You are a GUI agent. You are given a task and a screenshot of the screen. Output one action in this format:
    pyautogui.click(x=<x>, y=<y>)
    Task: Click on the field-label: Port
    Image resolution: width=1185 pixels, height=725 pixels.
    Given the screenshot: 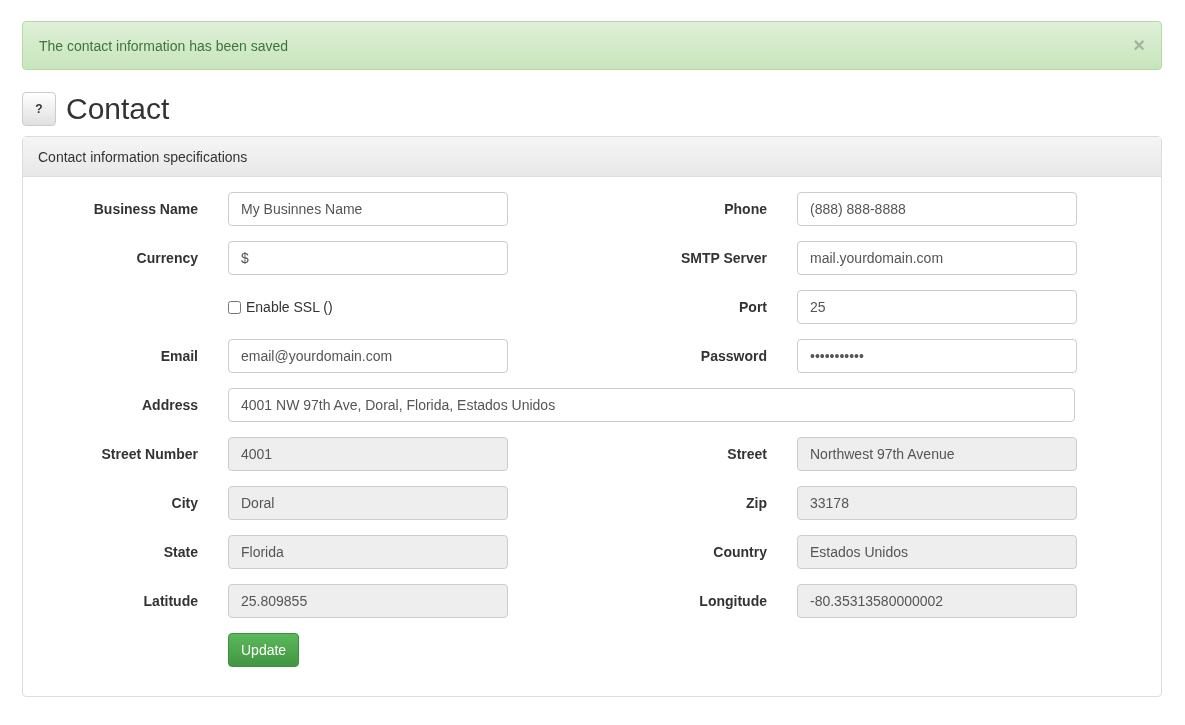 What is the action you would take?
    pyautogui.click(x=753, y=307)
    